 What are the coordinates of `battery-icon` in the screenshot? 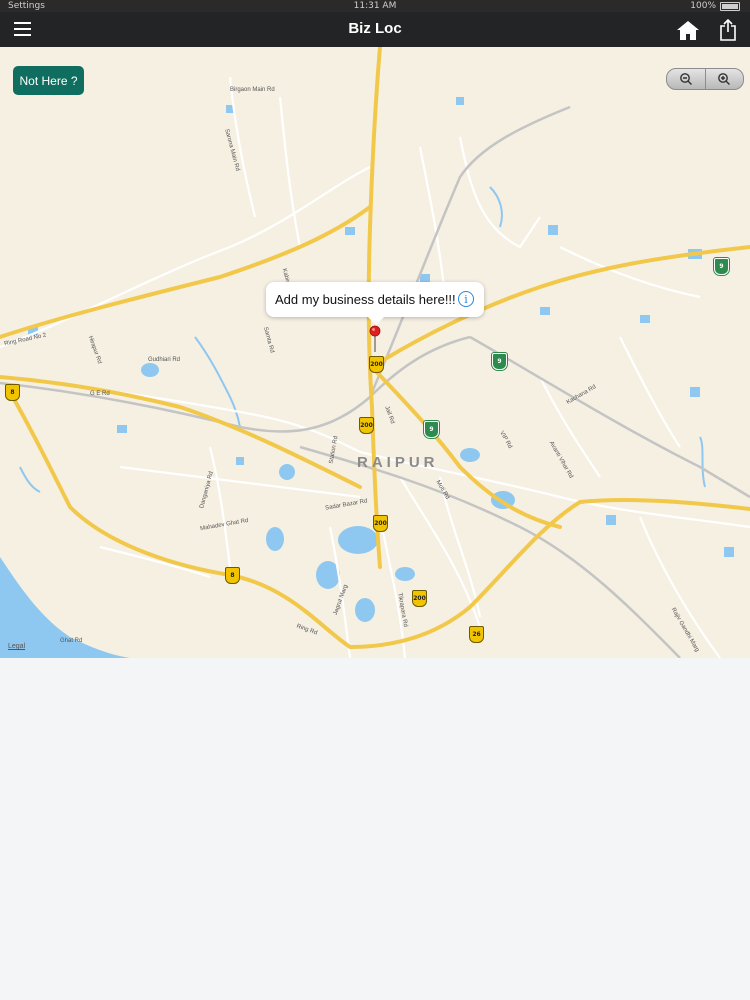 It's located at (730, 6).